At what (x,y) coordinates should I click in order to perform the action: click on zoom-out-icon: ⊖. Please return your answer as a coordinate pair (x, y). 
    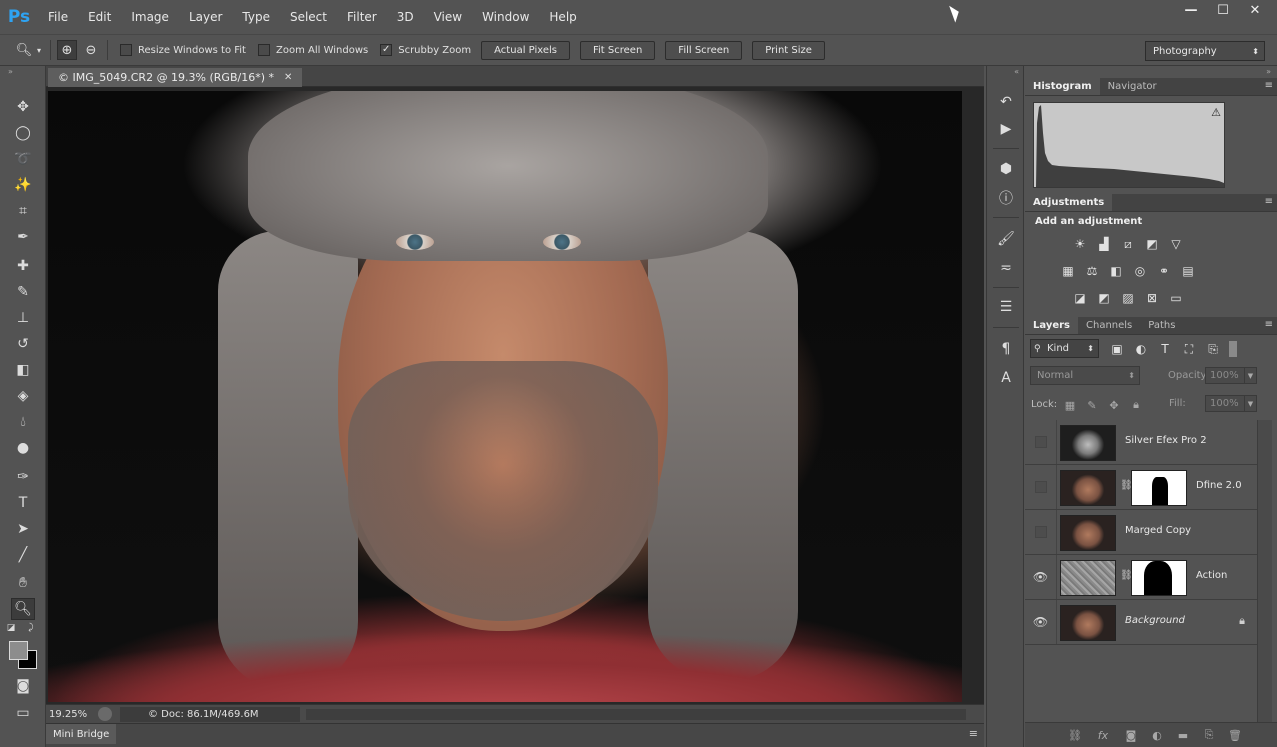
    Looking at the image, I should click on (91, 50).